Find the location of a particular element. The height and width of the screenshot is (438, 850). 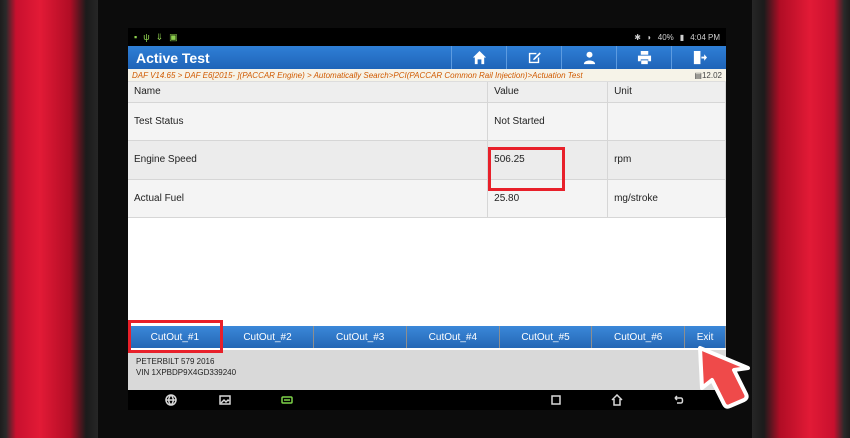

vci-connector-icon is located at coordinates (287, 400).